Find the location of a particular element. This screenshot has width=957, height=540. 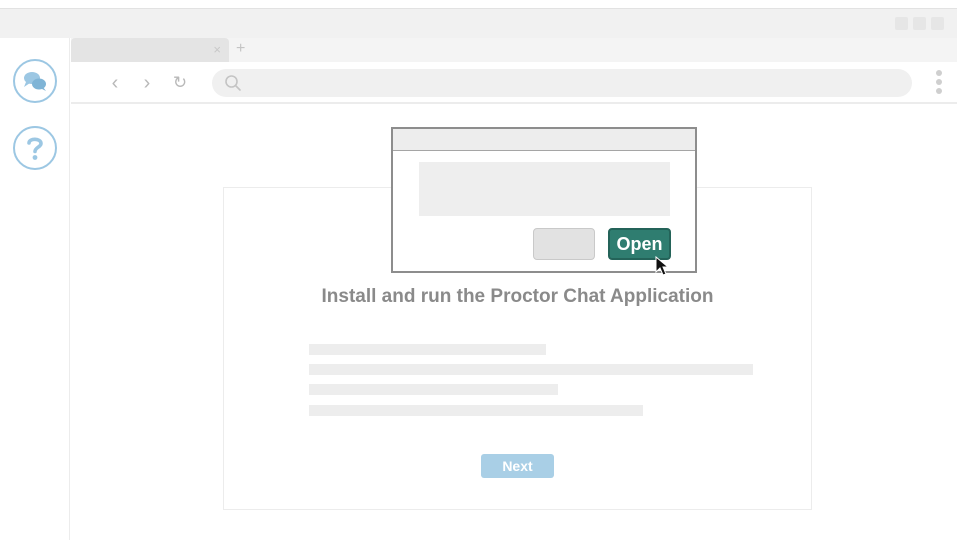

dialog-message-area is located at coordinates (544, 189).